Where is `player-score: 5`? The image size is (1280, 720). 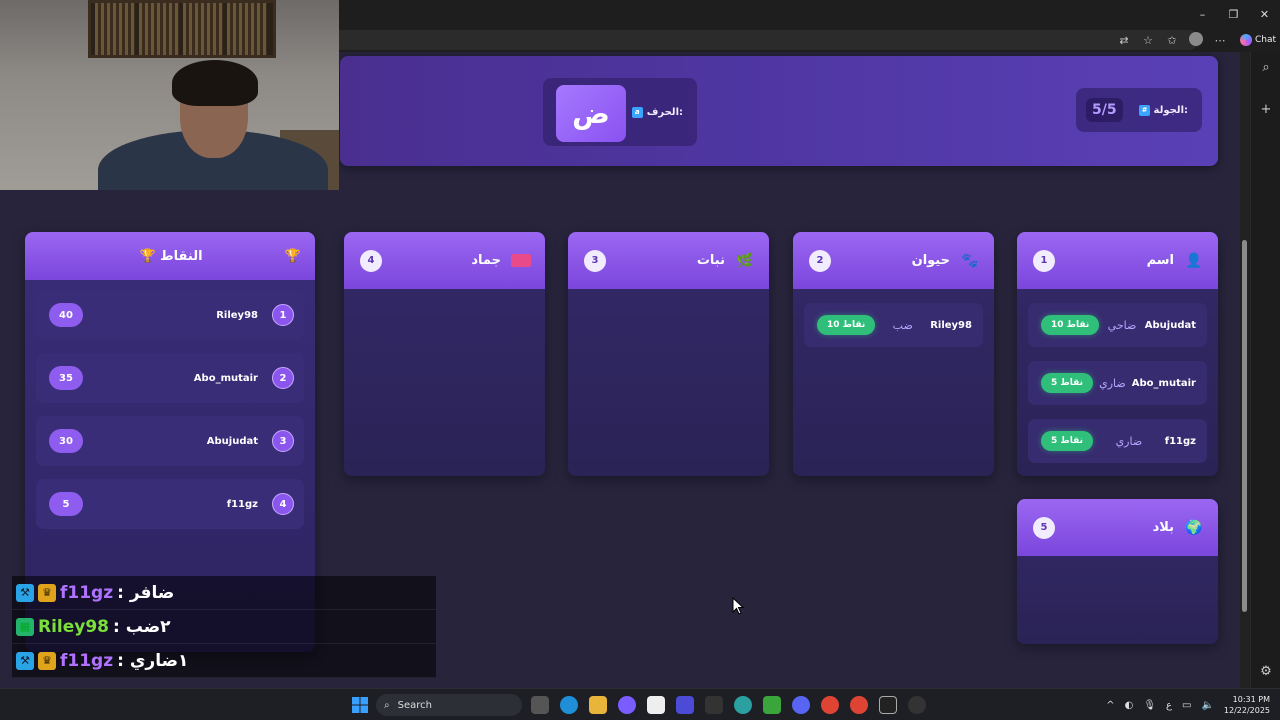 player-score: 5 is located at coordinates (66, 504).